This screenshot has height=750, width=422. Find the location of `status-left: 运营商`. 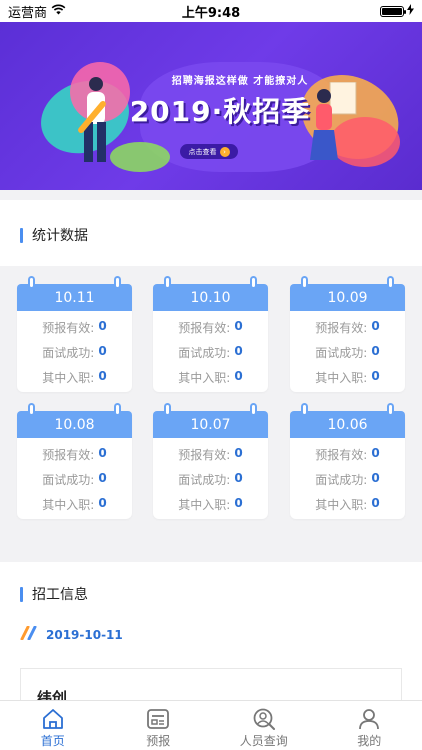

status-left: 运营商 is located at coordinates (37, 11).